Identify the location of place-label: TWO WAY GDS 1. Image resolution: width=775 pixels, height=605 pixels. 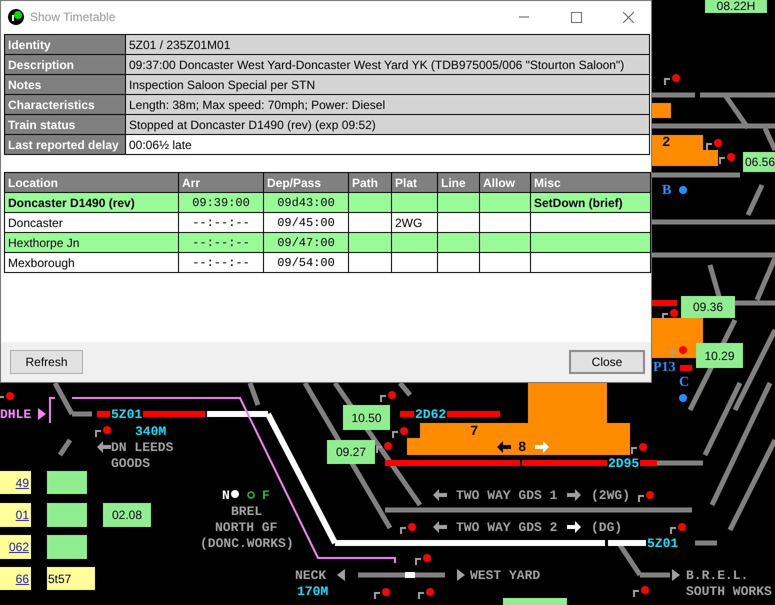
(507, 495).